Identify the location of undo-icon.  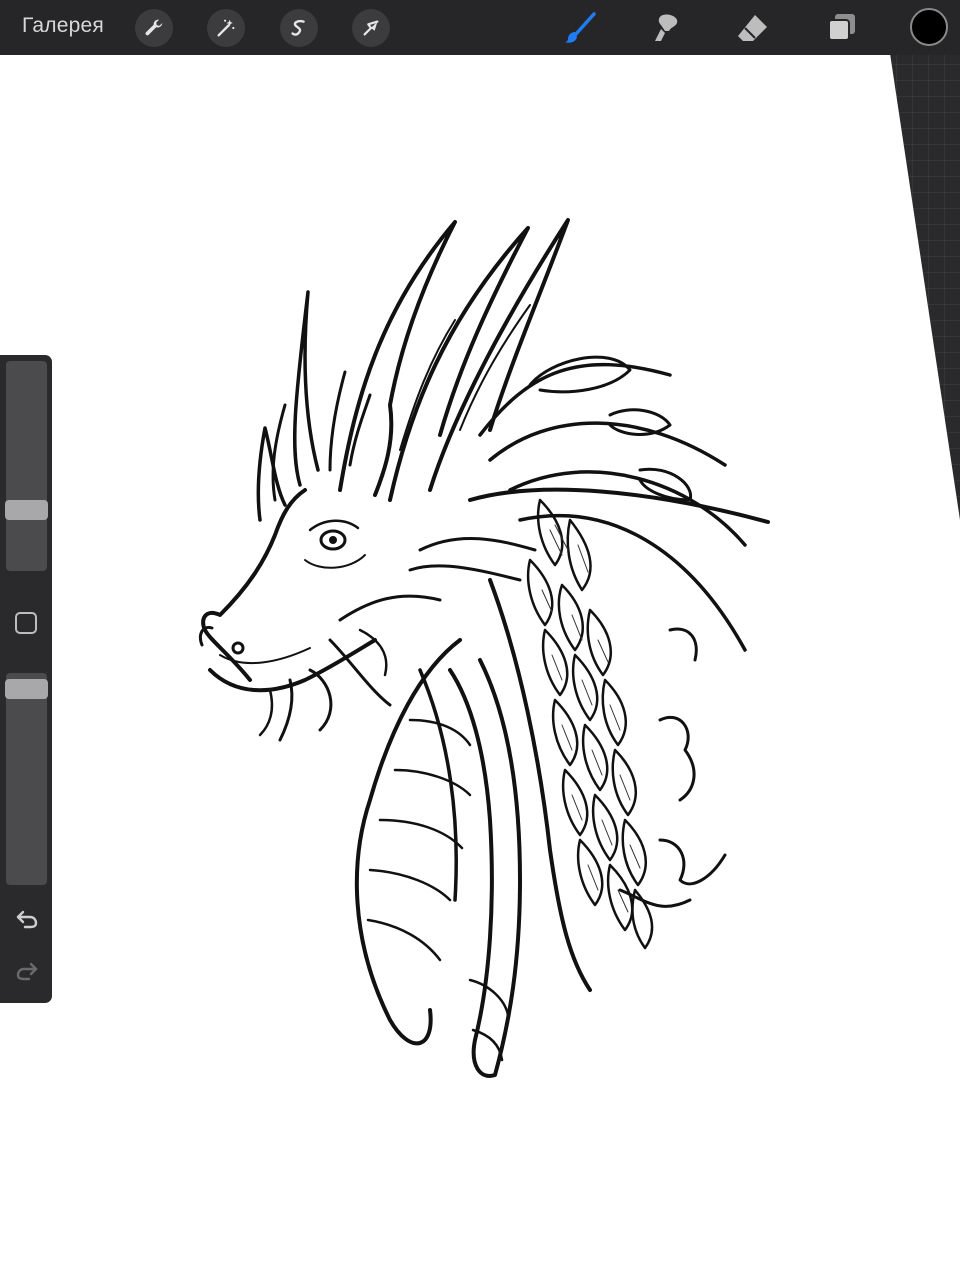
(27, 919).